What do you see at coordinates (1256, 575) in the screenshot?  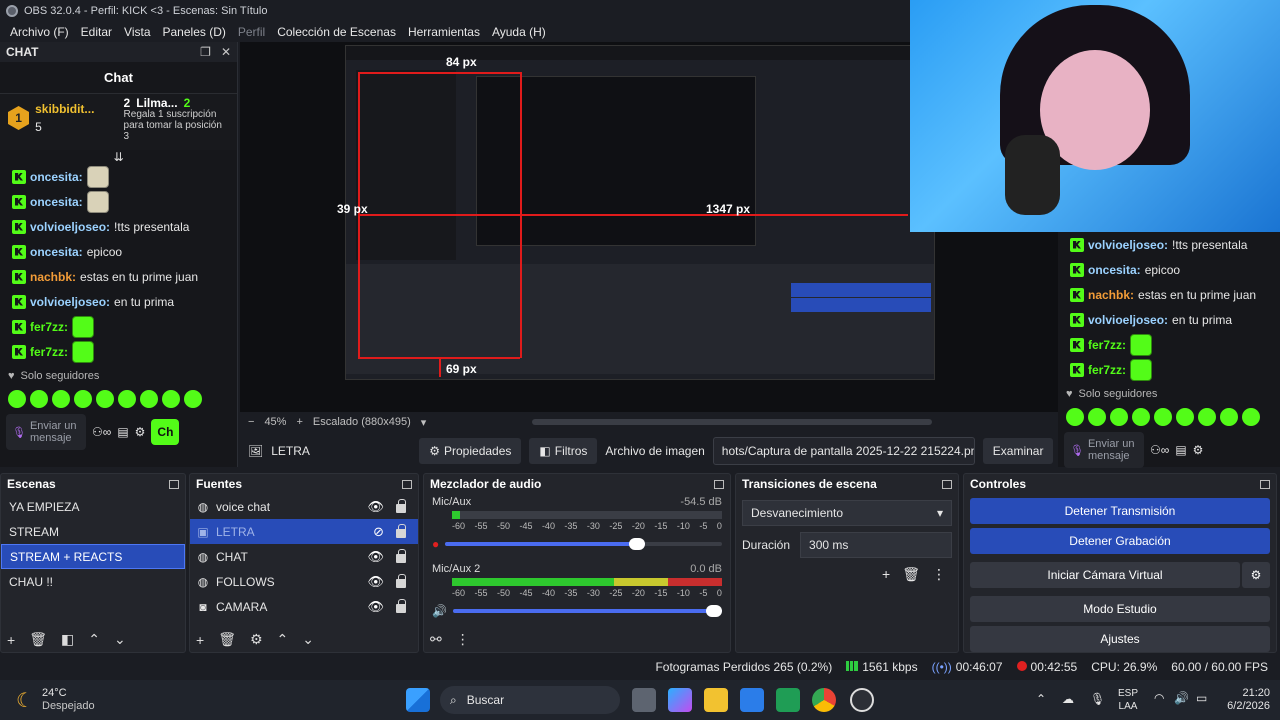 I see `virtual-camera-settings-button: ⚙` at bounding box center [1256, 575].